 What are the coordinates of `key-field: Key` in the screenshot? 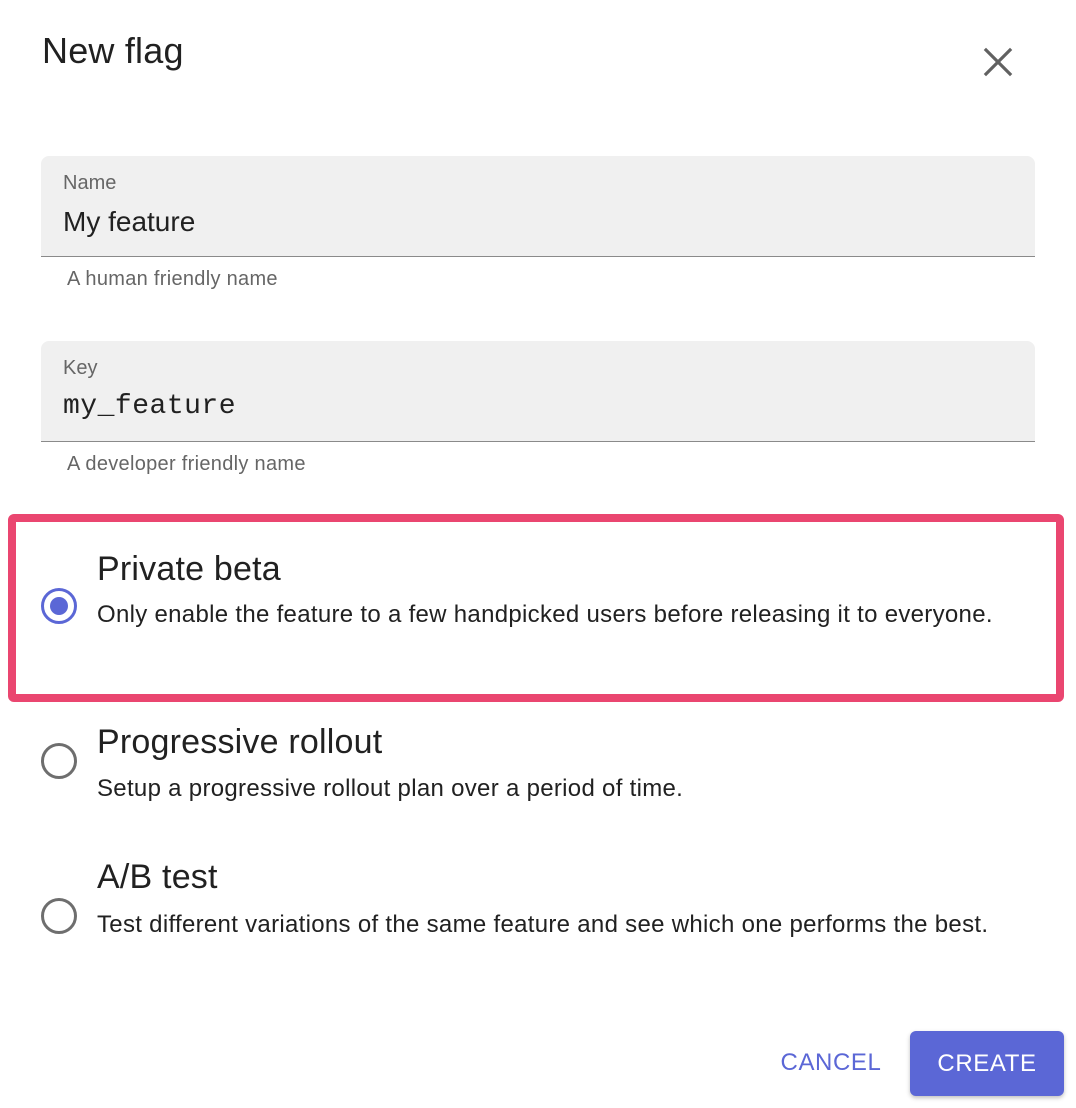 It's located at (538, 391).